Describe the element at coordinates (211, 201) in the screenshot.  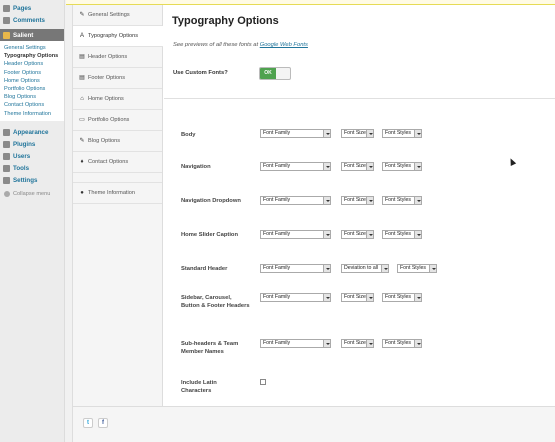
I see `font-row-label-navigation-dropdown: Navigation Dropdown` at that location.